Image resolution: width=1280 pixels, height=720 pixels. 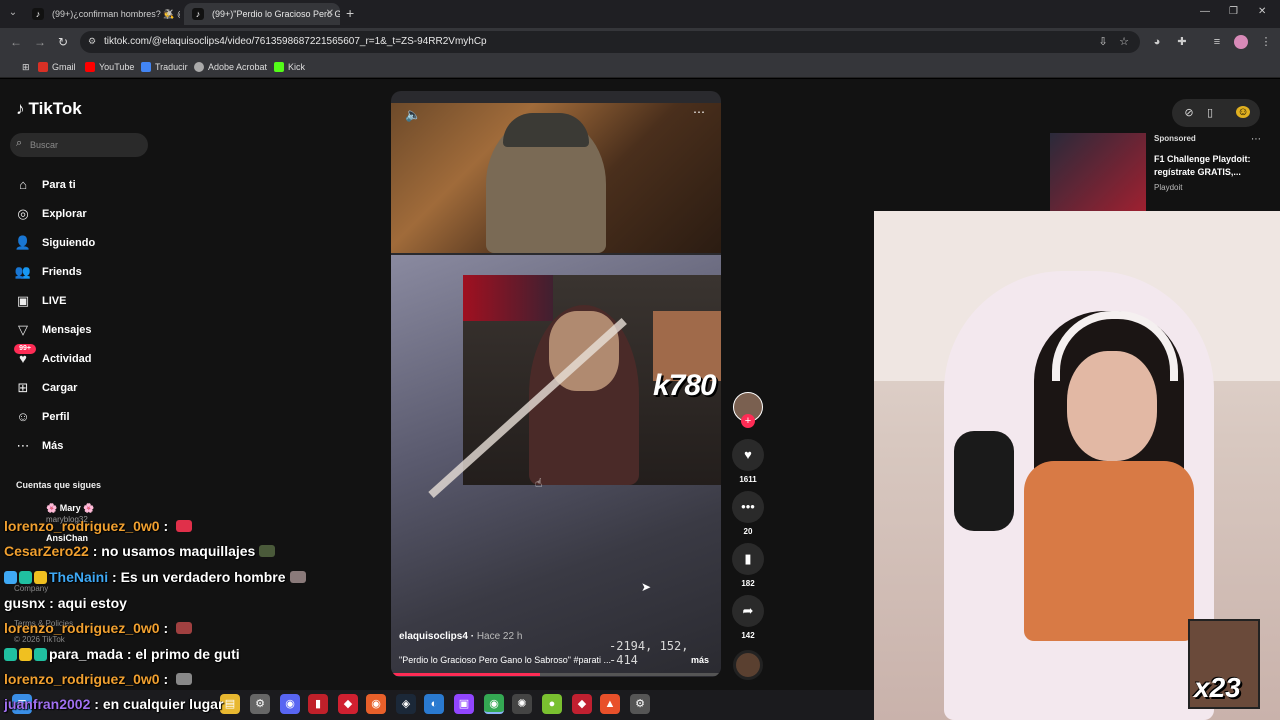 What do you see at coordinates (464, 704) in the screenshot?
I see `twitch-icon: ▣` at bounding box center [464, 704].